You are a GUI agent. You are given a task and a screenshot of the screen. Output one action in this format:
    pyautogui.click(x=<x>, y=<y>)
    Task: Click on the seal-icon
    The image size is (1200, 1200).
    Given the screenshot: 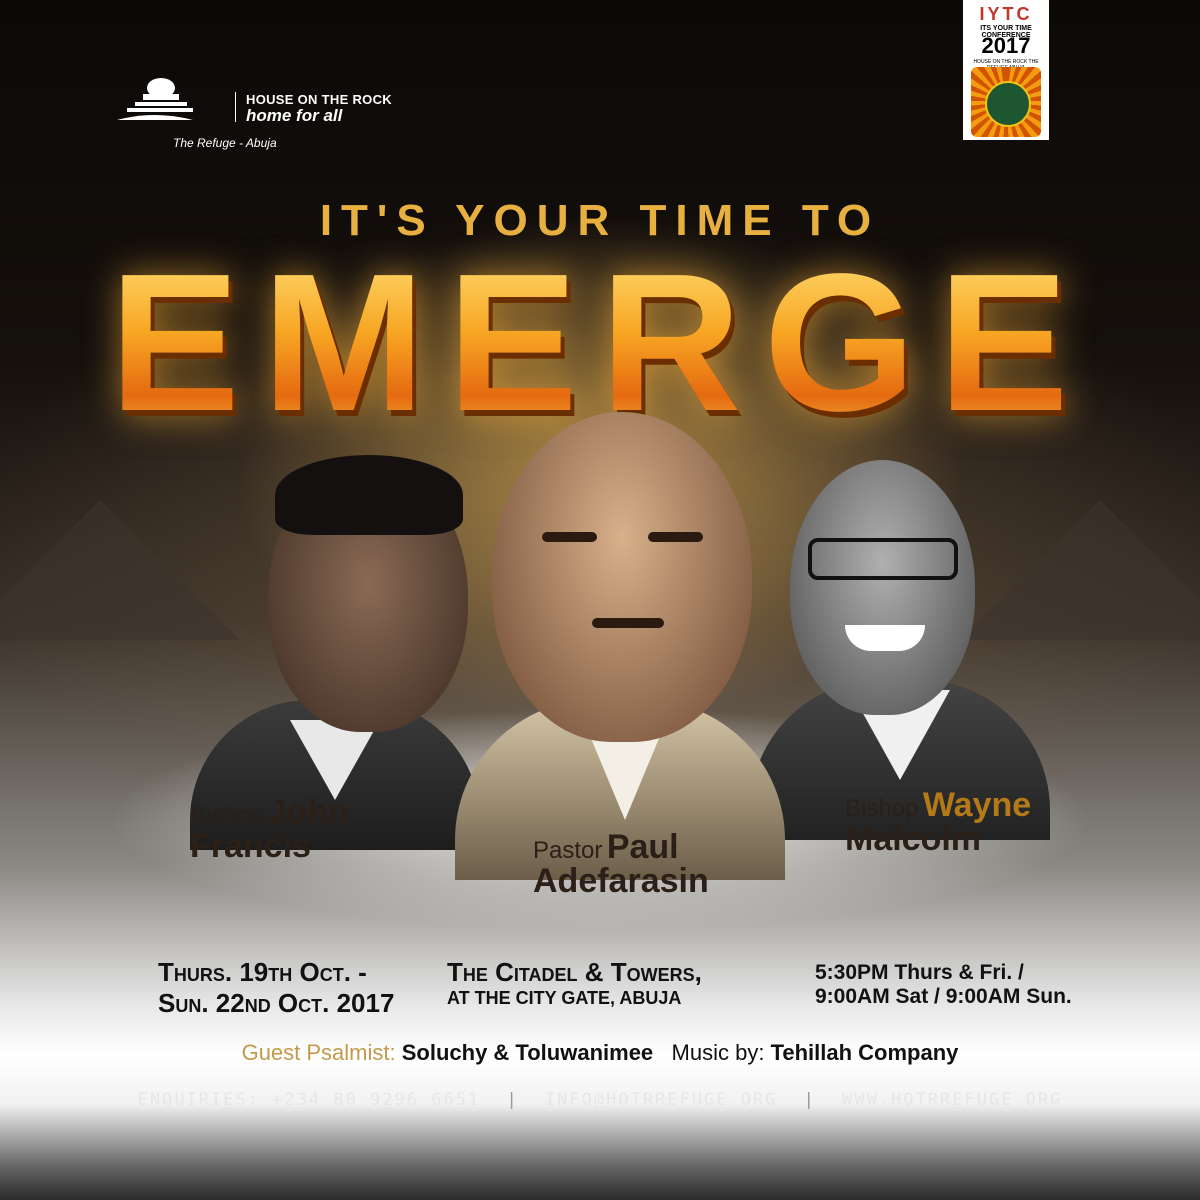 What is the action you would take?
    pyautogui.click(x=1008, y=104)
    